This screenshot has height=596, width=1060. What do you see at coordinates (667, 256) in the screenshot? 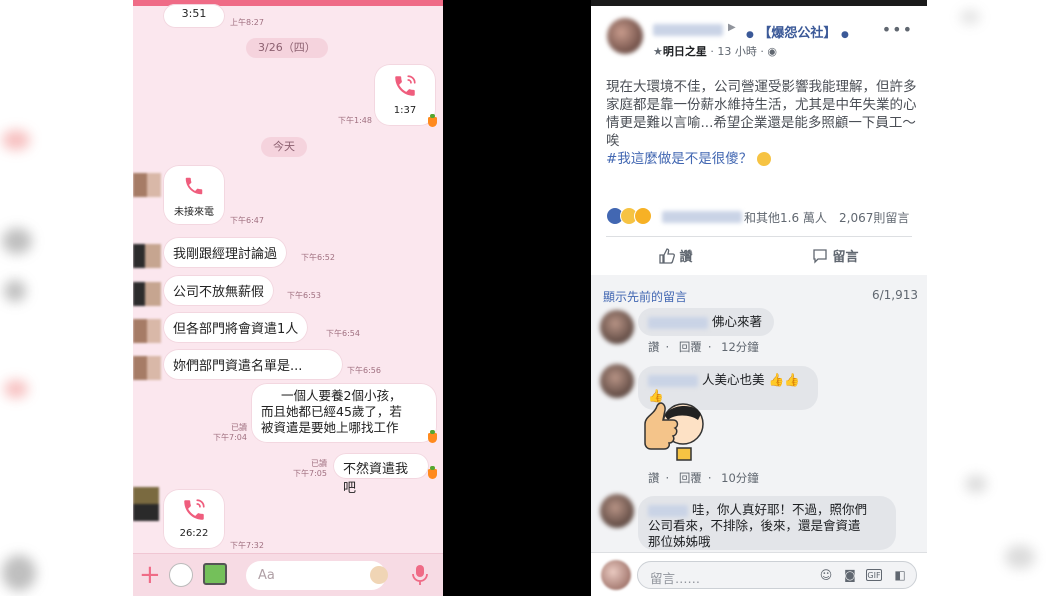
I see `thumbs-up-icon` at bounding box center [667, 256].